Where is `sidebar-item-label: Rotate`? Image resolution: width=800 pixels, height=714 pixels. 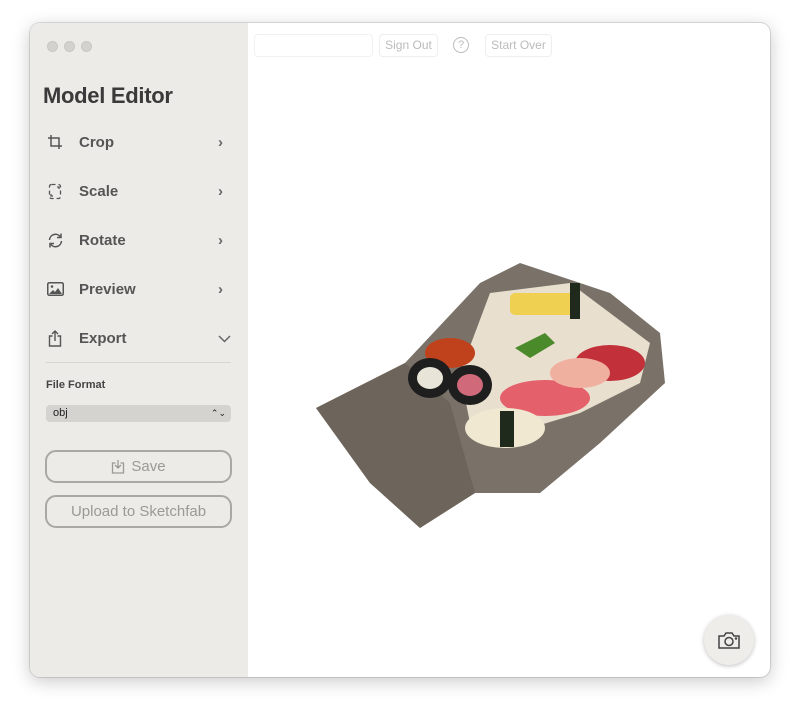 sidebar-item-label: Rotate is located at coordinates (102, 240).